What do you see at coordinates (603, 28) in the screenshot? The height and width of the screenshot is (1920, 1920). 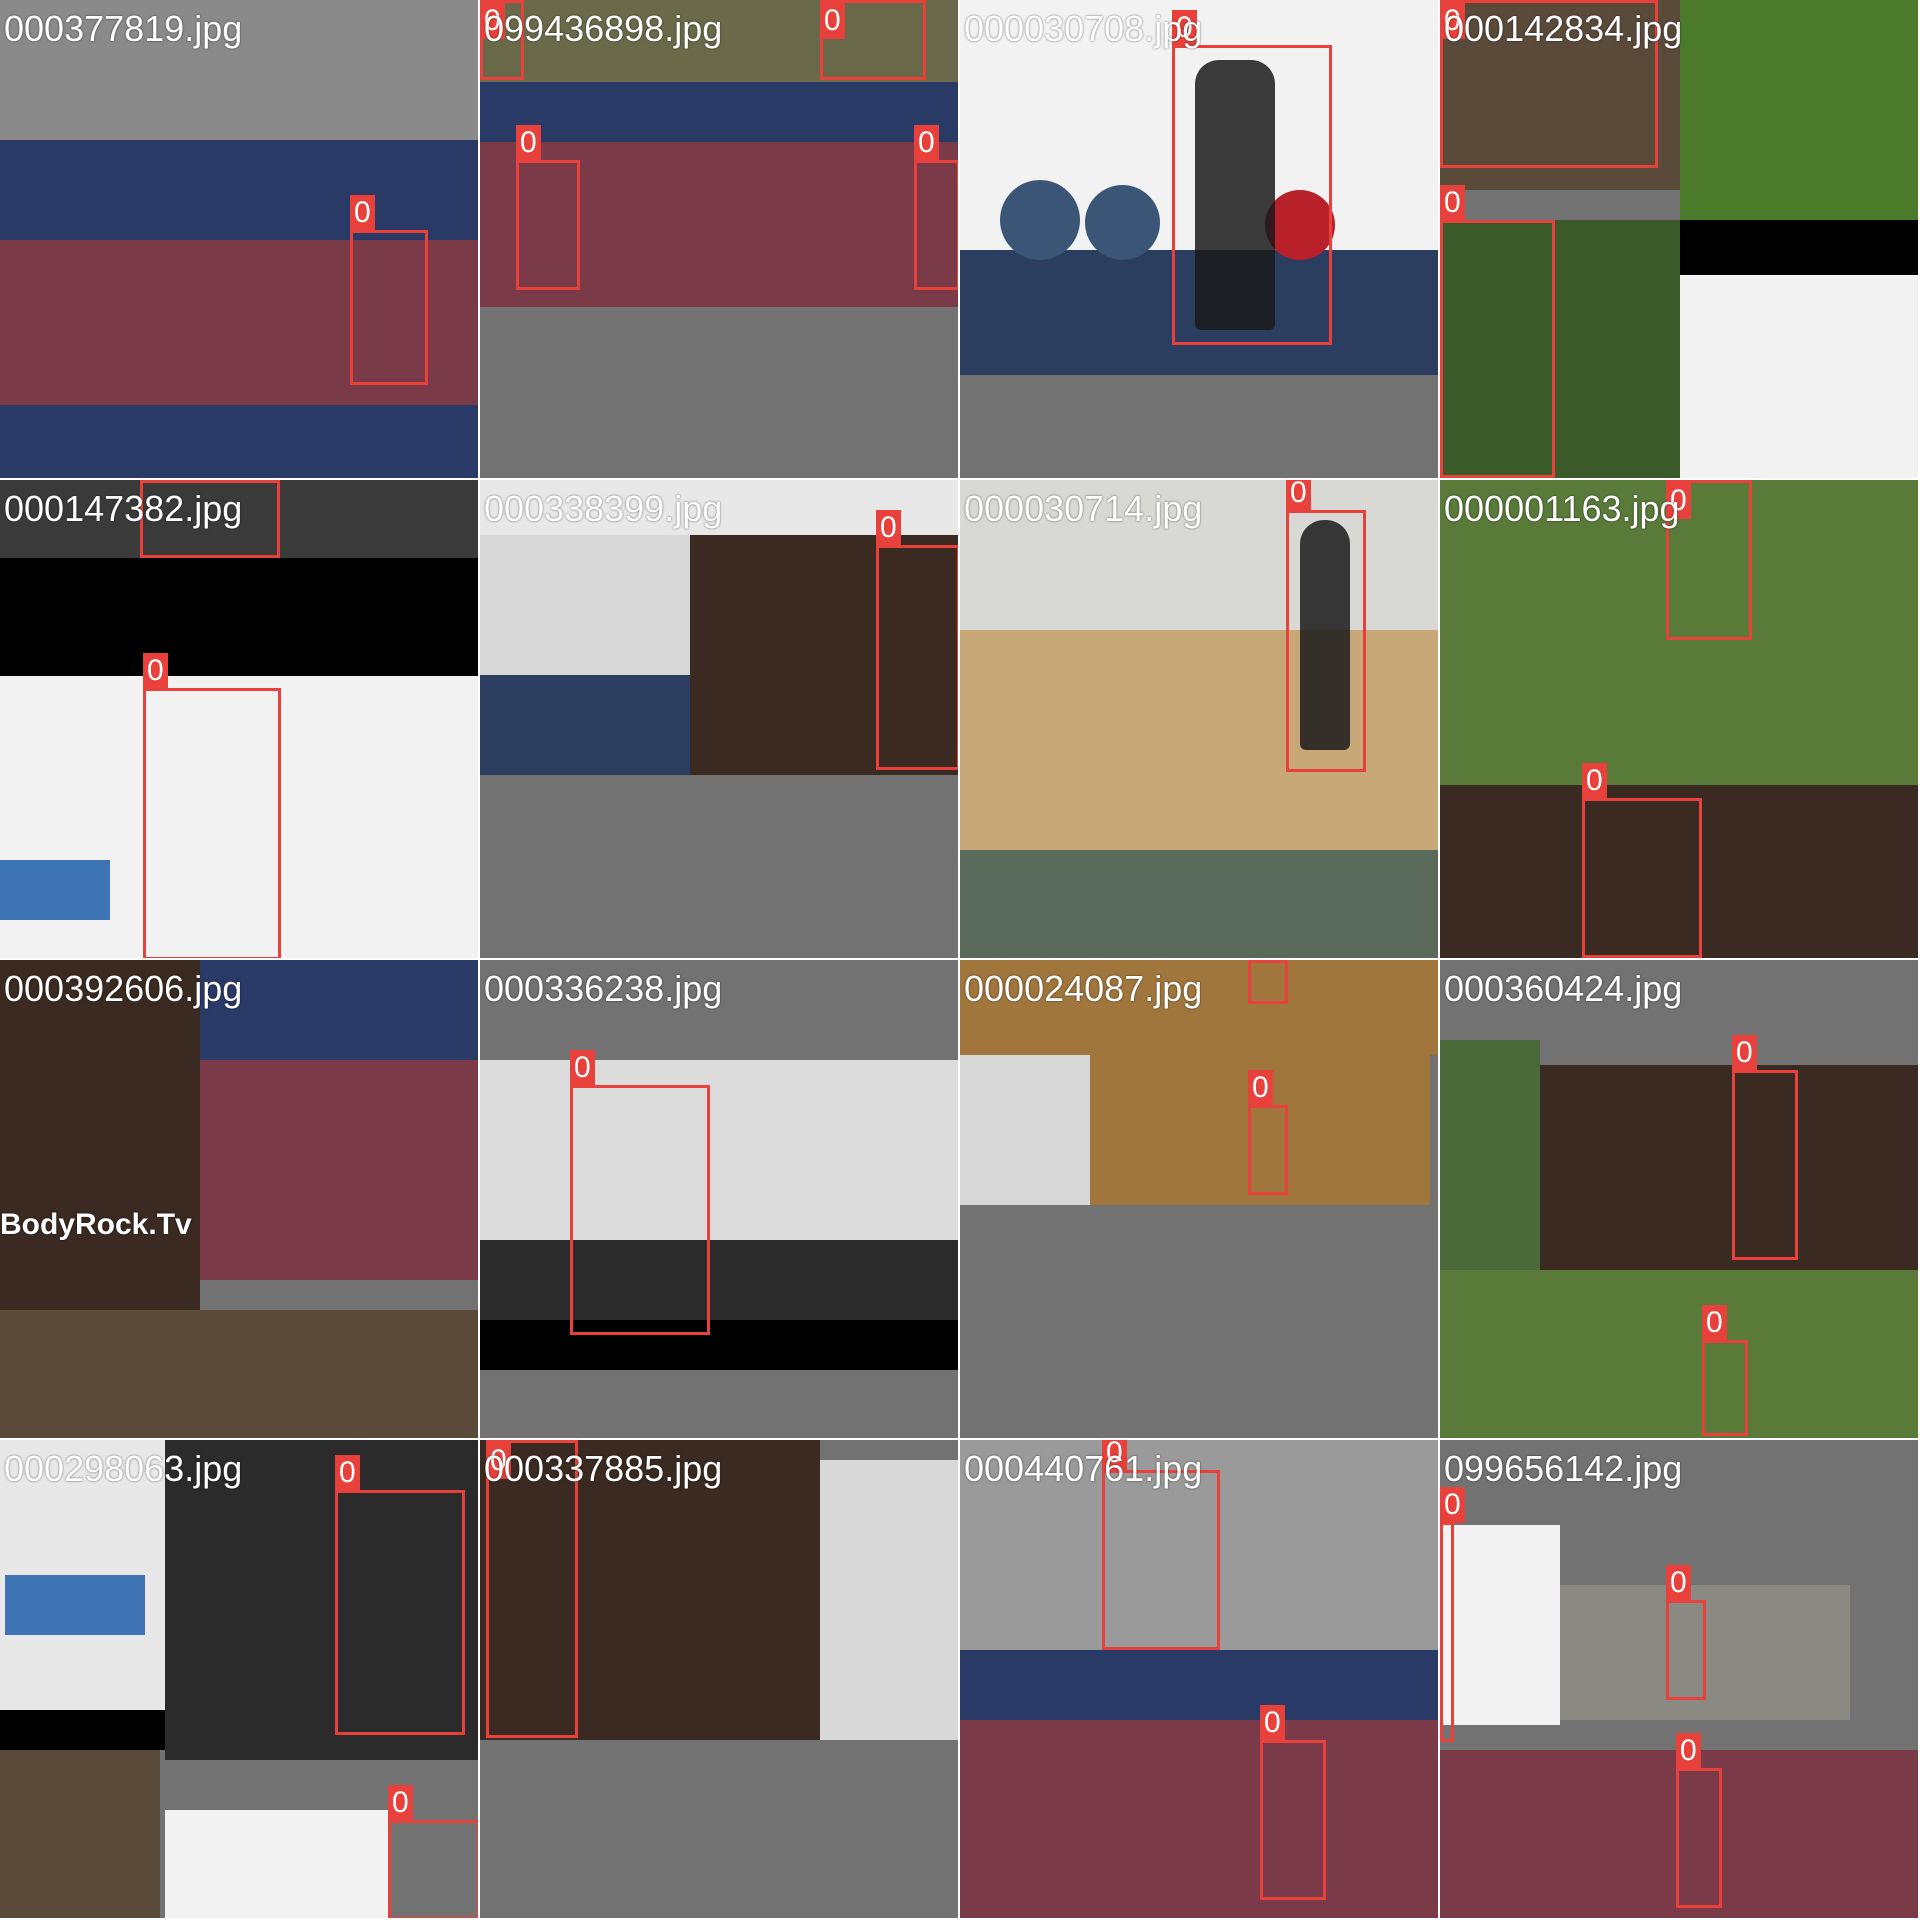 I see `filename-label: 099436898.jpg` at bounding box center [603, 28].